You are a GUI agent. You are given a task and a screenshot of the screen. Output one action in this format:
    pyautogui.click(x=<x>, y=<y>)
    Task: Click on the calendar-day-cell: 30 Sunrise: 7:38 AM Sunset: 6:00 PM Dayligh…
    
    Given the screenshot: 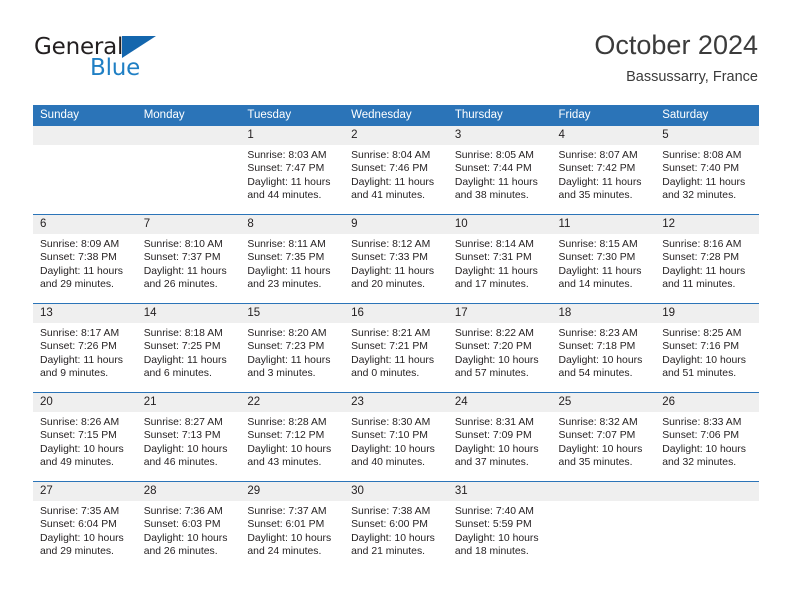 What is the action you would take?
    pyautogui.click(x=396, y=525)
    